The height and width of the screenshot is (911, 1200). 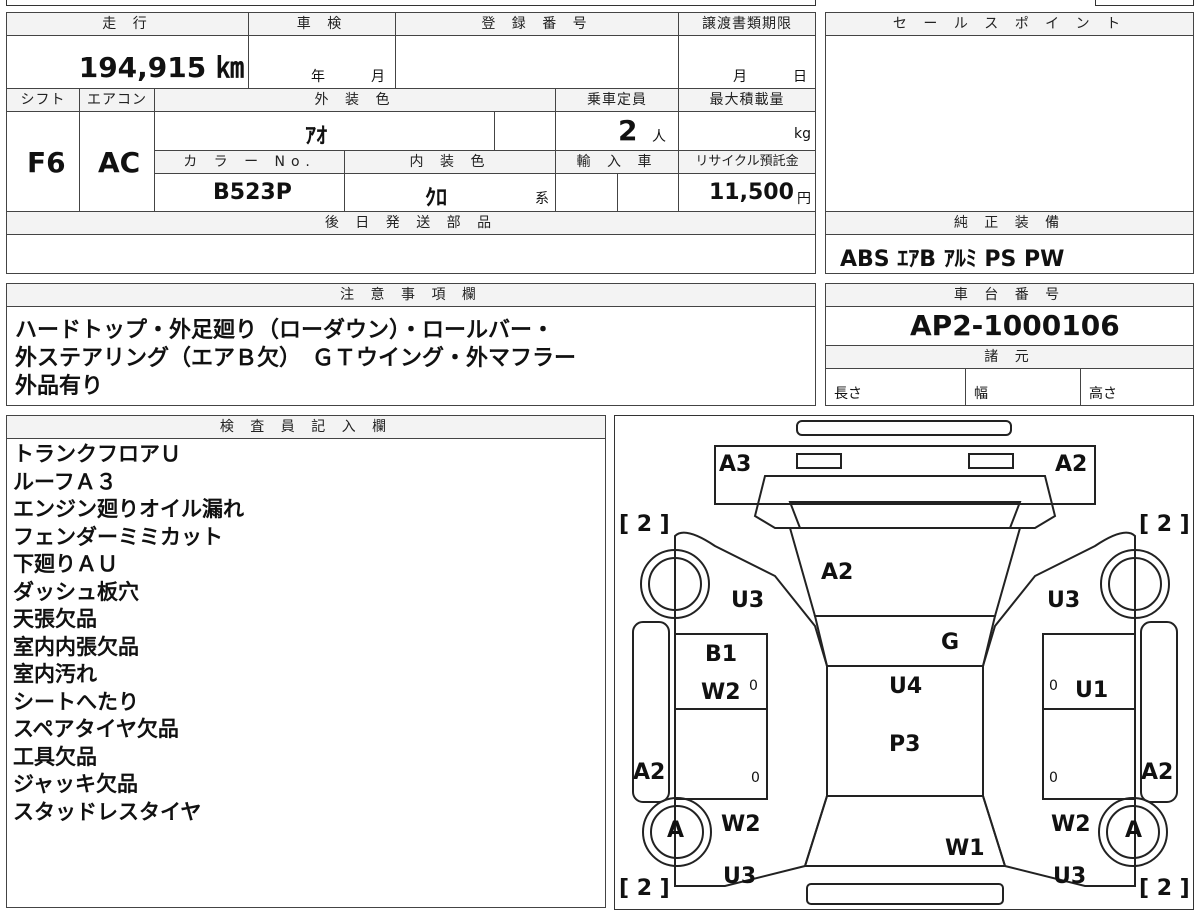 What do you see at coordinates (904, 428) in the screenshot?
I see `rear-bumper` at bounding box center [904, 428].